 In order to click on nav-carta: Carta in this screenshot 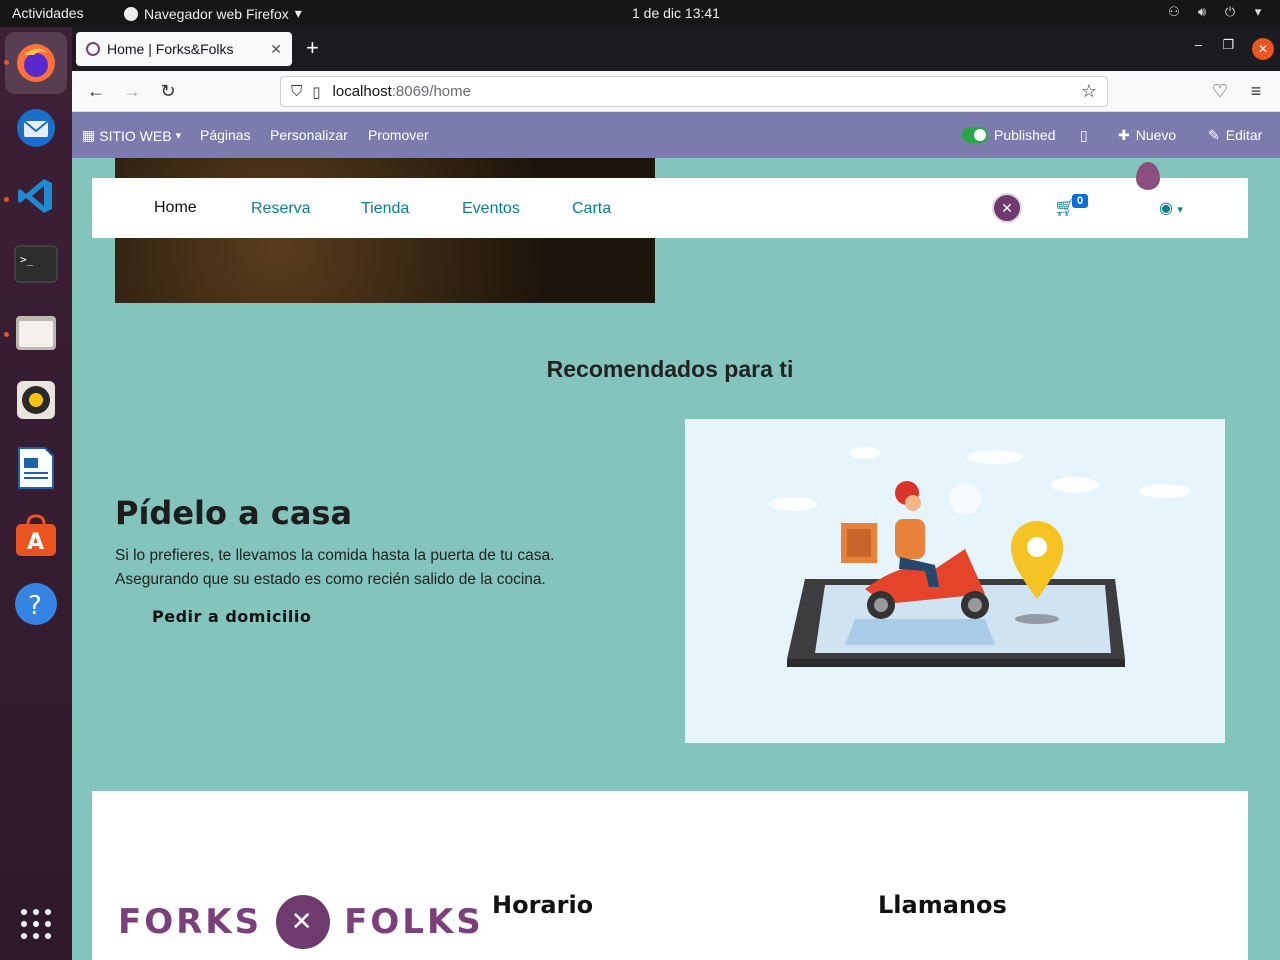, I will do `click(591, 209)`.